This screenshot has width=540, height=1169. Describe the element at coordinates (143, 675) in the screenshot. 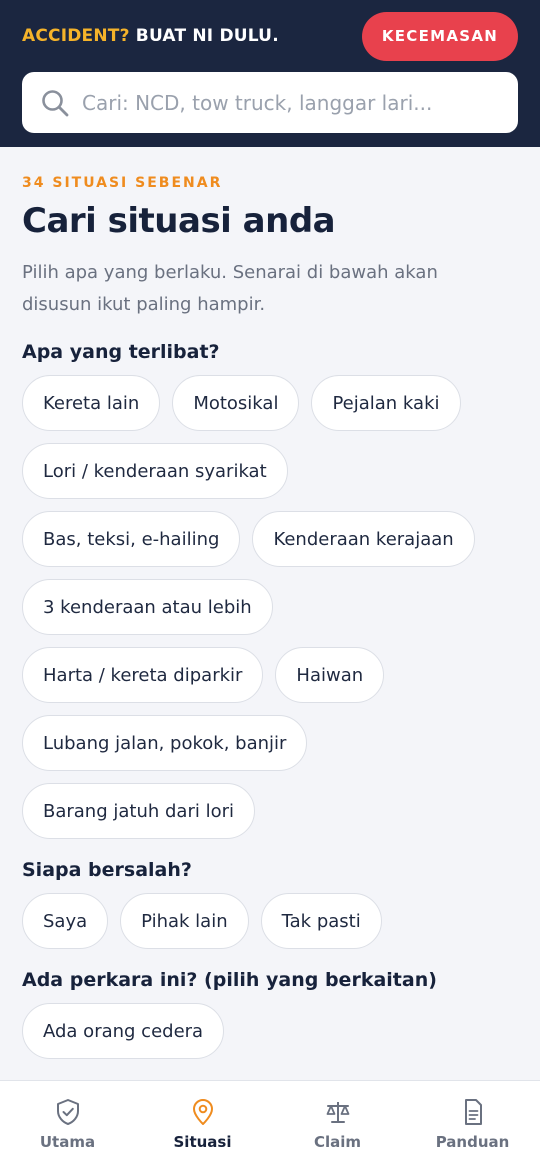

I see `chip-harta-kereta-diparkir: Harta / kereta diparkir` at that location.